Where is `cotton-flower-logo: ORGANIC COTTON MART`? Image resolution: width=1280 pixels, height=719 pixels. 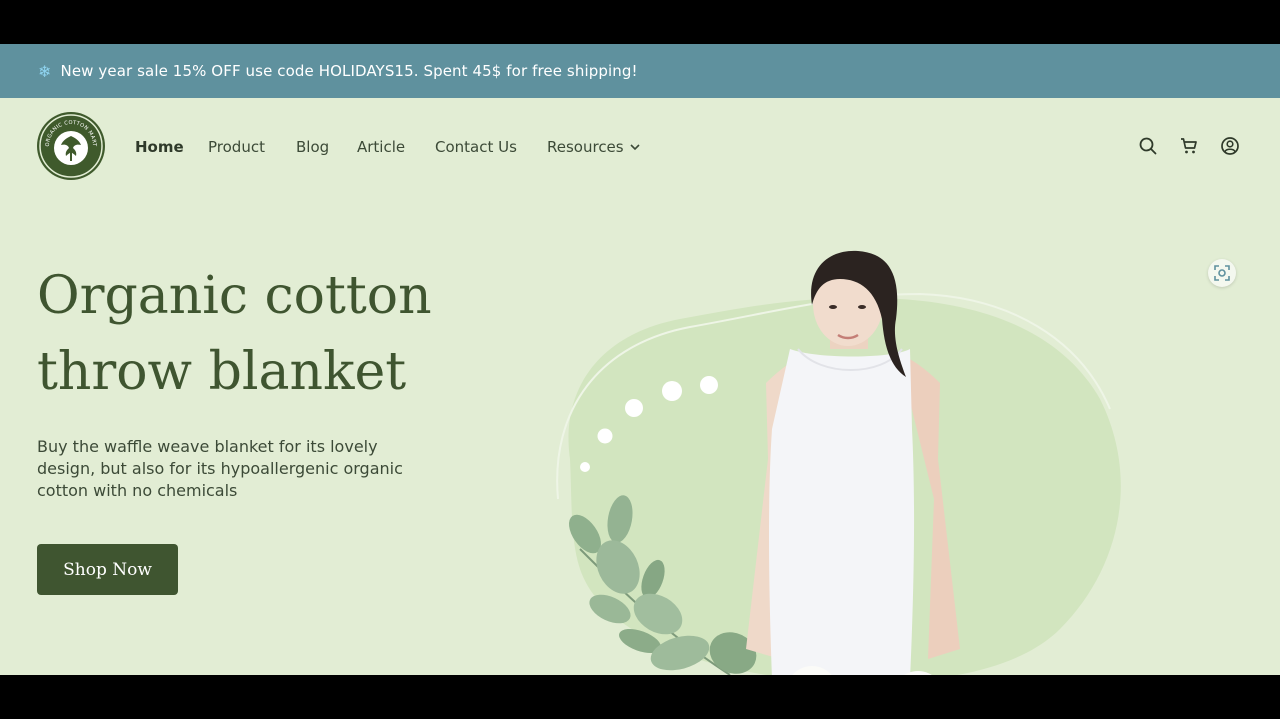
cotton-flower-logo: ORGANIC COTTON MART is located at coordinates (71, 146).